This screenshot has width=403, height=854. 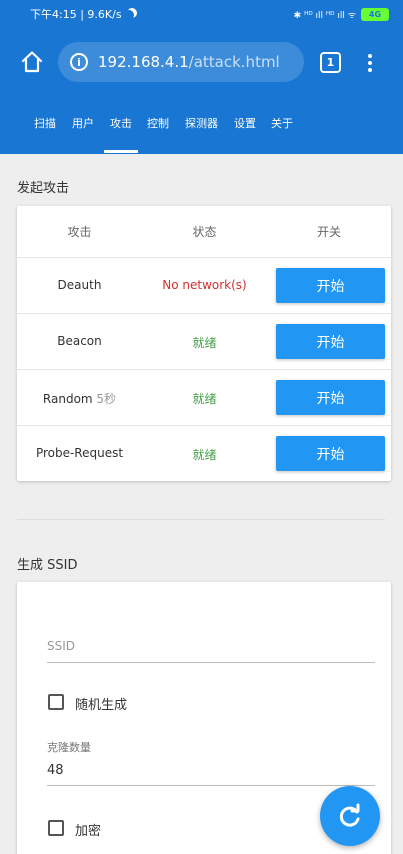 I want to click on status-left: 下午4:15 | 9.6K/s, so click(x=83, y=14).